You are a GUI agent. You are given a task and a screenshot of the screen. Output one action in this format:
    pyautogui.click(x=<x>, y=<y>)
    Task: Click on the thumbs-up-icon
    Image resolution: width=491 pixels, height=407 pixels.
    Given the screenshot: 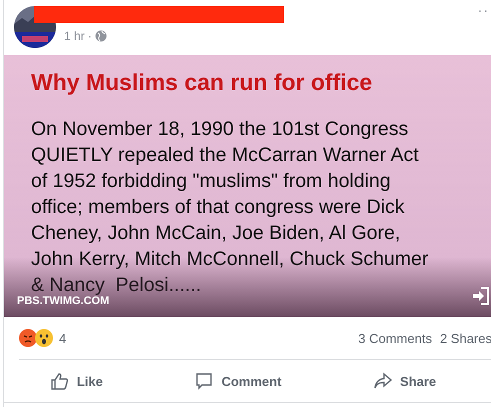 What is the action you would take?
    pyautogui.click(x=60, y=381)
    